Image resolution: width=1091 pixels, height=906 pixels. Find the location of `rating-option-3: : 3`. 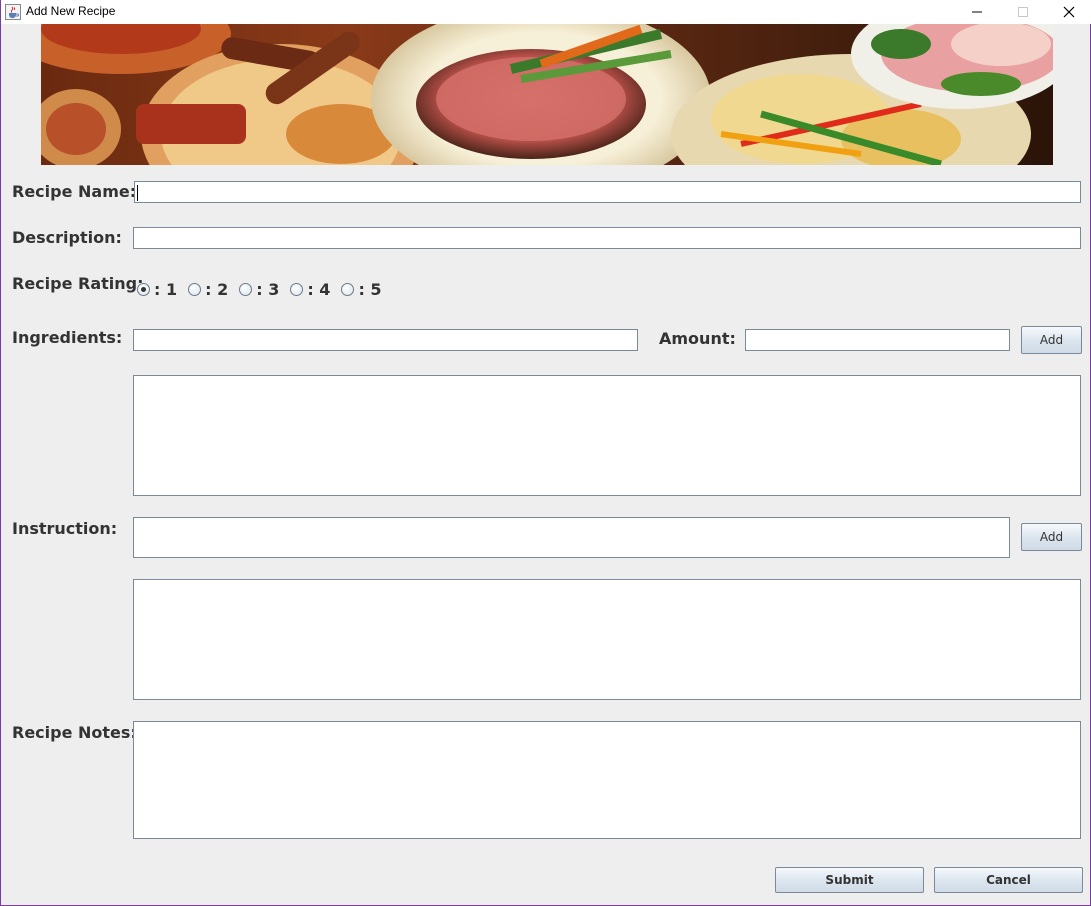

rating-option-3: : 3 is located at coordinates (259, 289).